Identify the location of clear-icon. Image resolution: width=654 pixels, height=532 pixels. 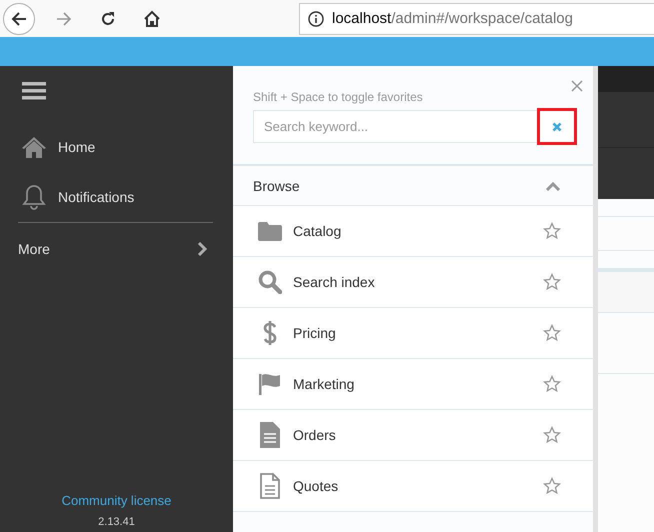
(557, 127).